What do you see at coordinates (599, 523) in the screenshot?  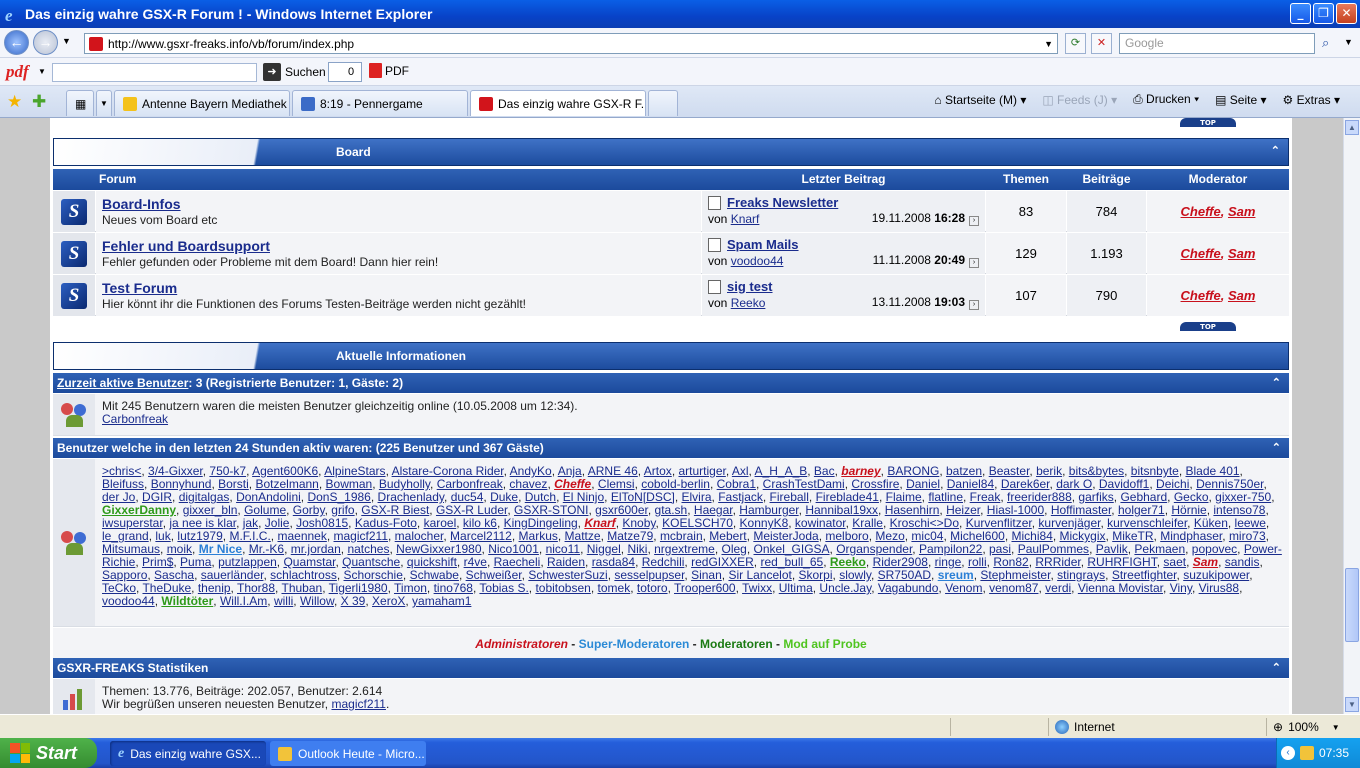 I see `user-link: Knarf` at bounding box center [599, 523].